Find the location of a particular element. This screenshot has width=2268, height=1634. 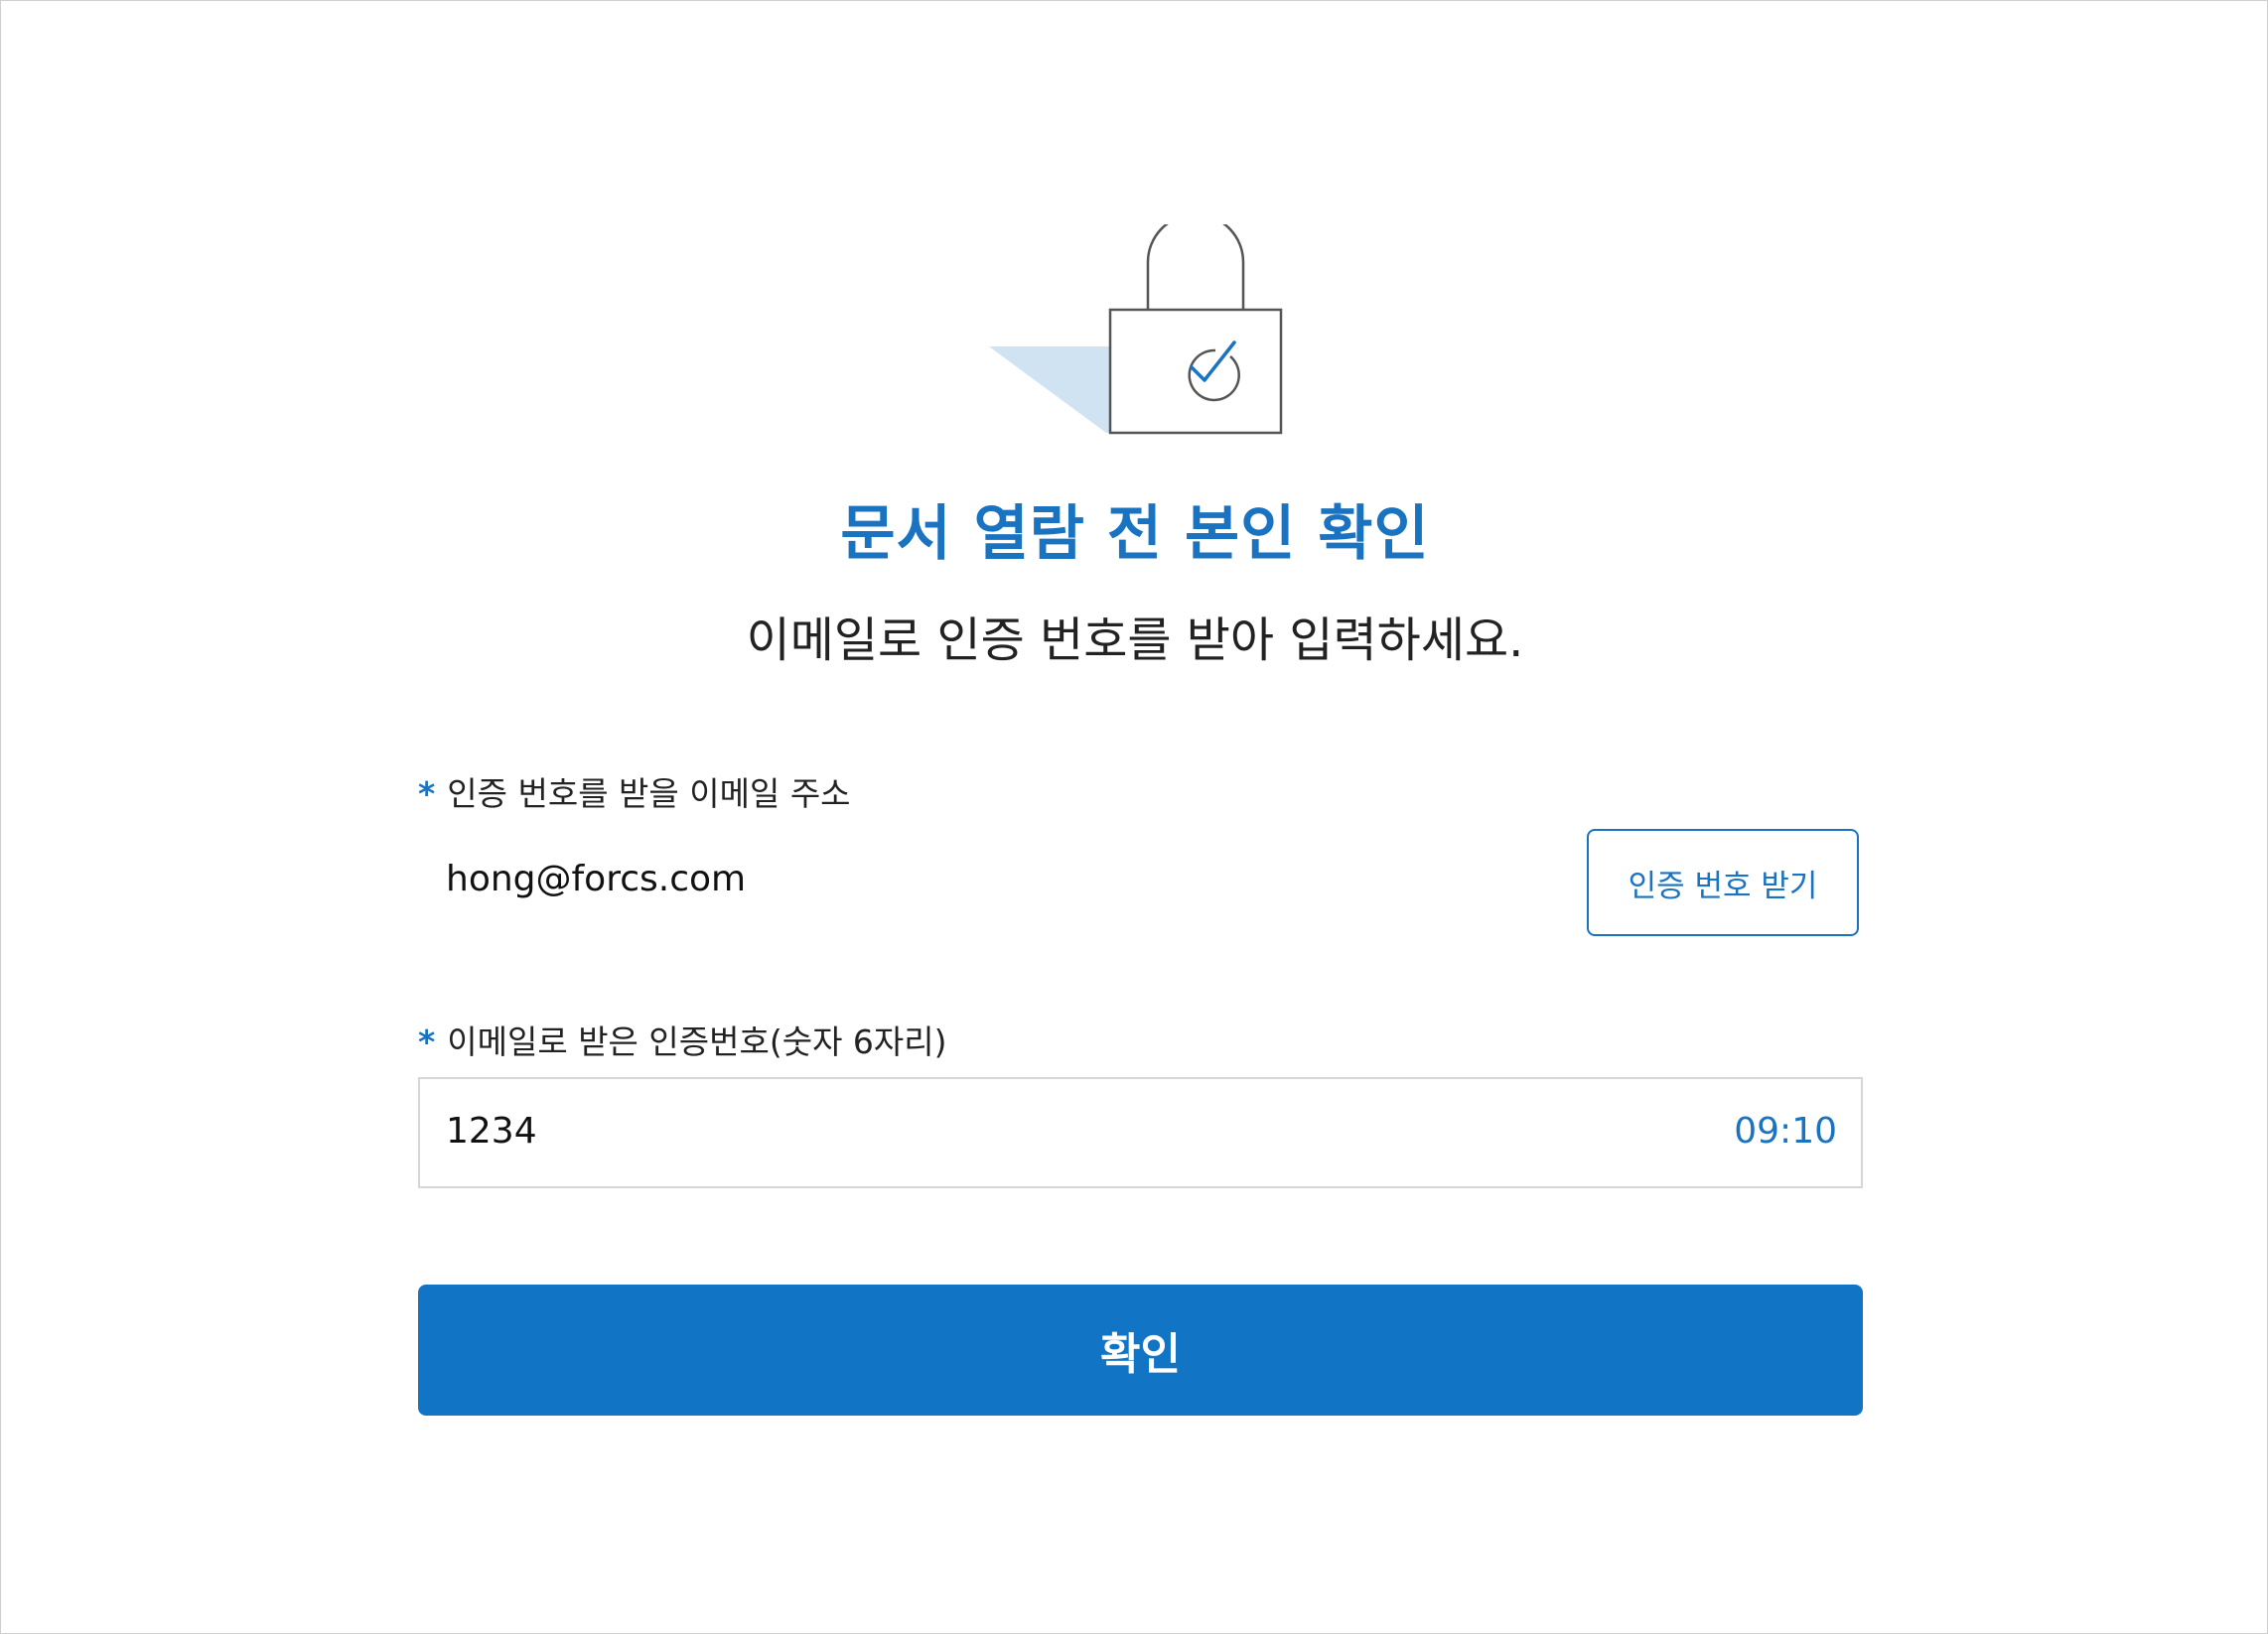

code-label-text: 이메일로 받은 인증번호(숫자 6자리) is located at coordinates (697, 1041).